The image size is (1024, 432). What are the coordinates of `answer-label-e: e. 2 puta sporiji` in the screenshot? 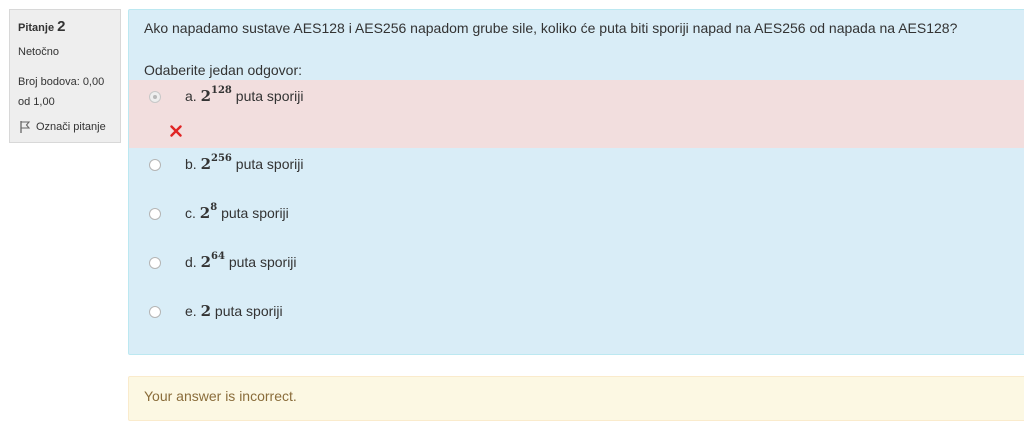 It's located at (234, 311).